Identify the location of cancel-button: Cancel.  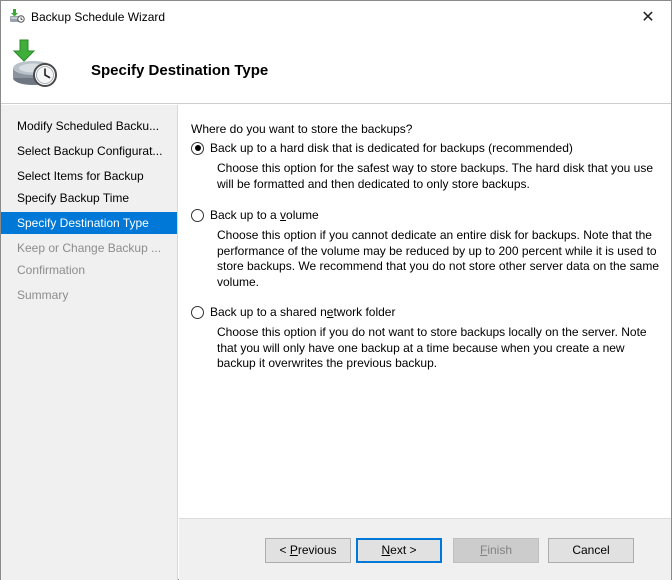
(591, 550).